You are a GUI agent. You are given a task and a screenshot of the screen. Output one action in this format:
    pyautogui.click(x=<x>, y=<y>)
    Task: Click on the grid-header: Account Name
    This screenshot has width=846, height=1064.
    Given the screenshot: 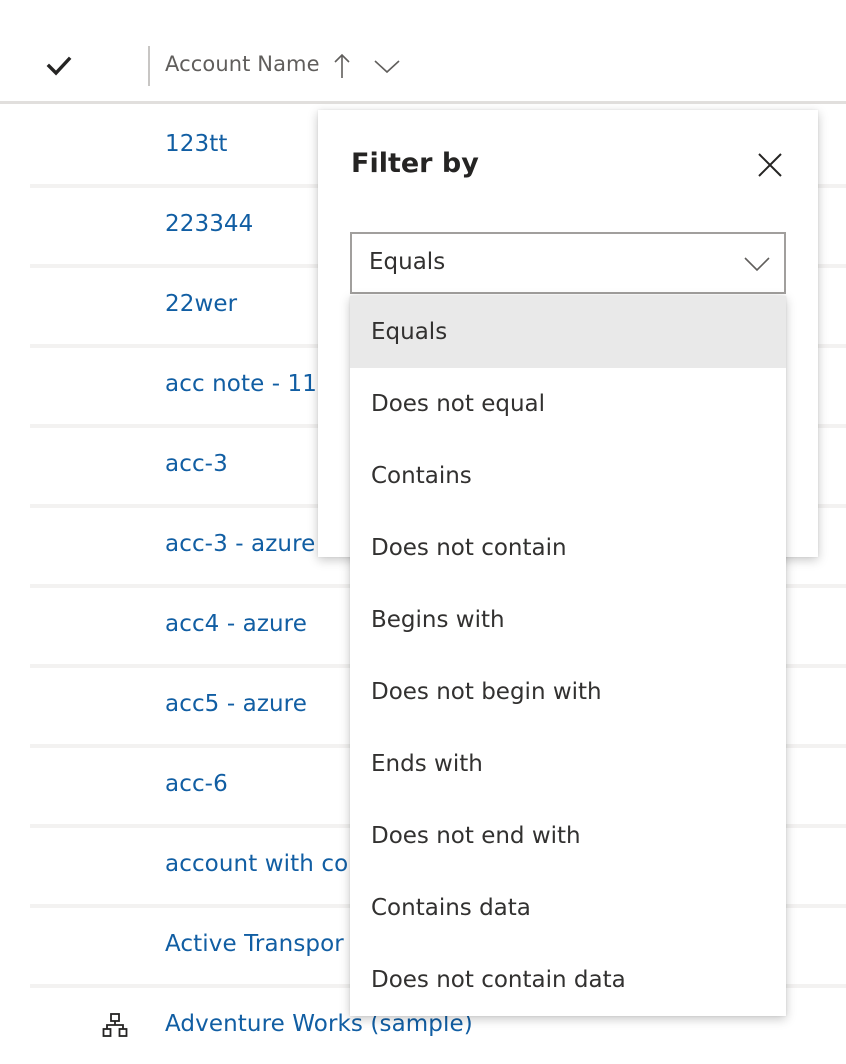 What is the action you would take?
    pyautogui.click(x=423, y=52)
    